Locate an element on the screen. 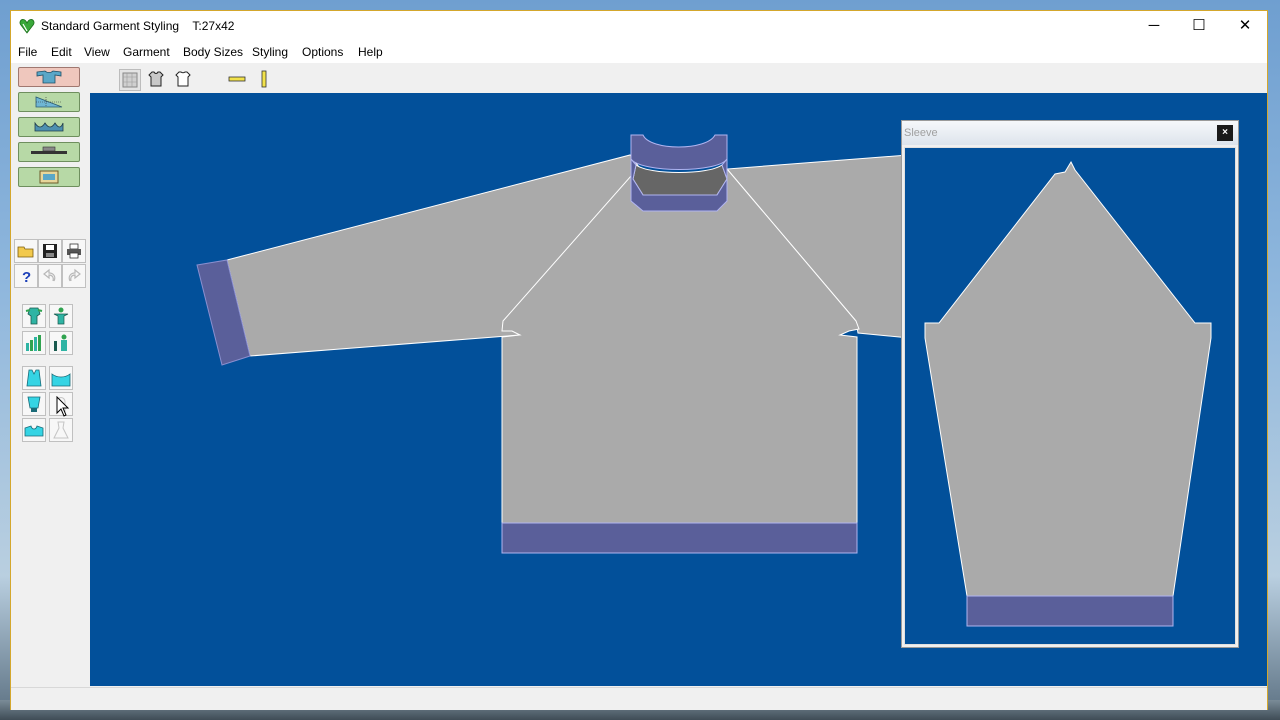 The width and height of the screenshot is (1280, 720). minimize-button: ─ is located at coordinates (1154, 26).